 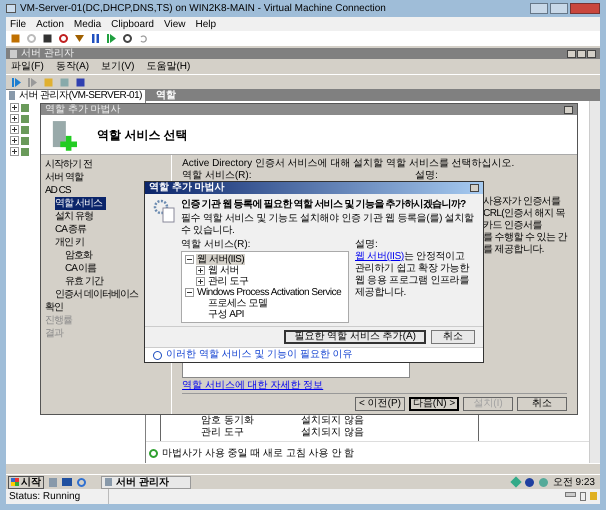 What do you see at coordinates (253, 386) in the screenshot?
I see `more-info-link: 역할 서비스에 대한 자세한 정보` at bounding box center [253, 386].